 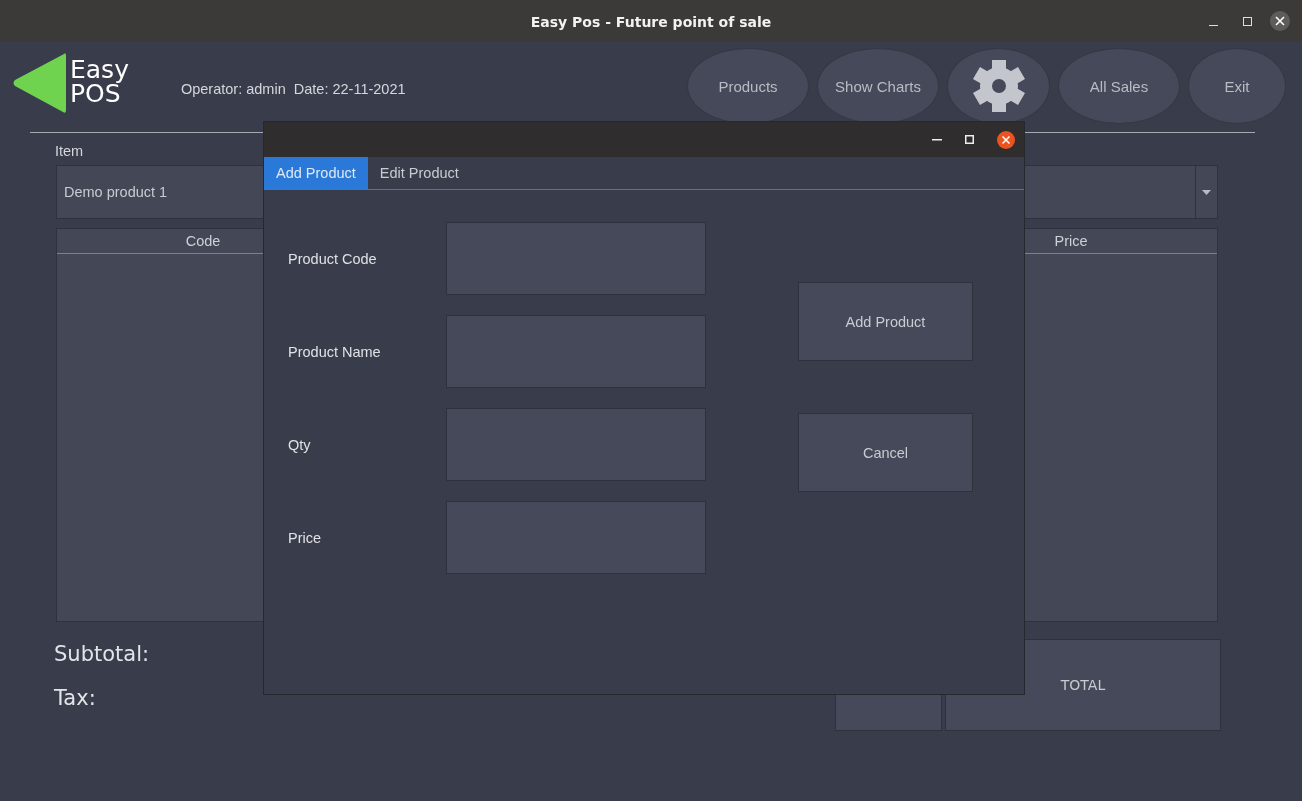 I want to click on logo-text: POS, so click(x=95, y=94).